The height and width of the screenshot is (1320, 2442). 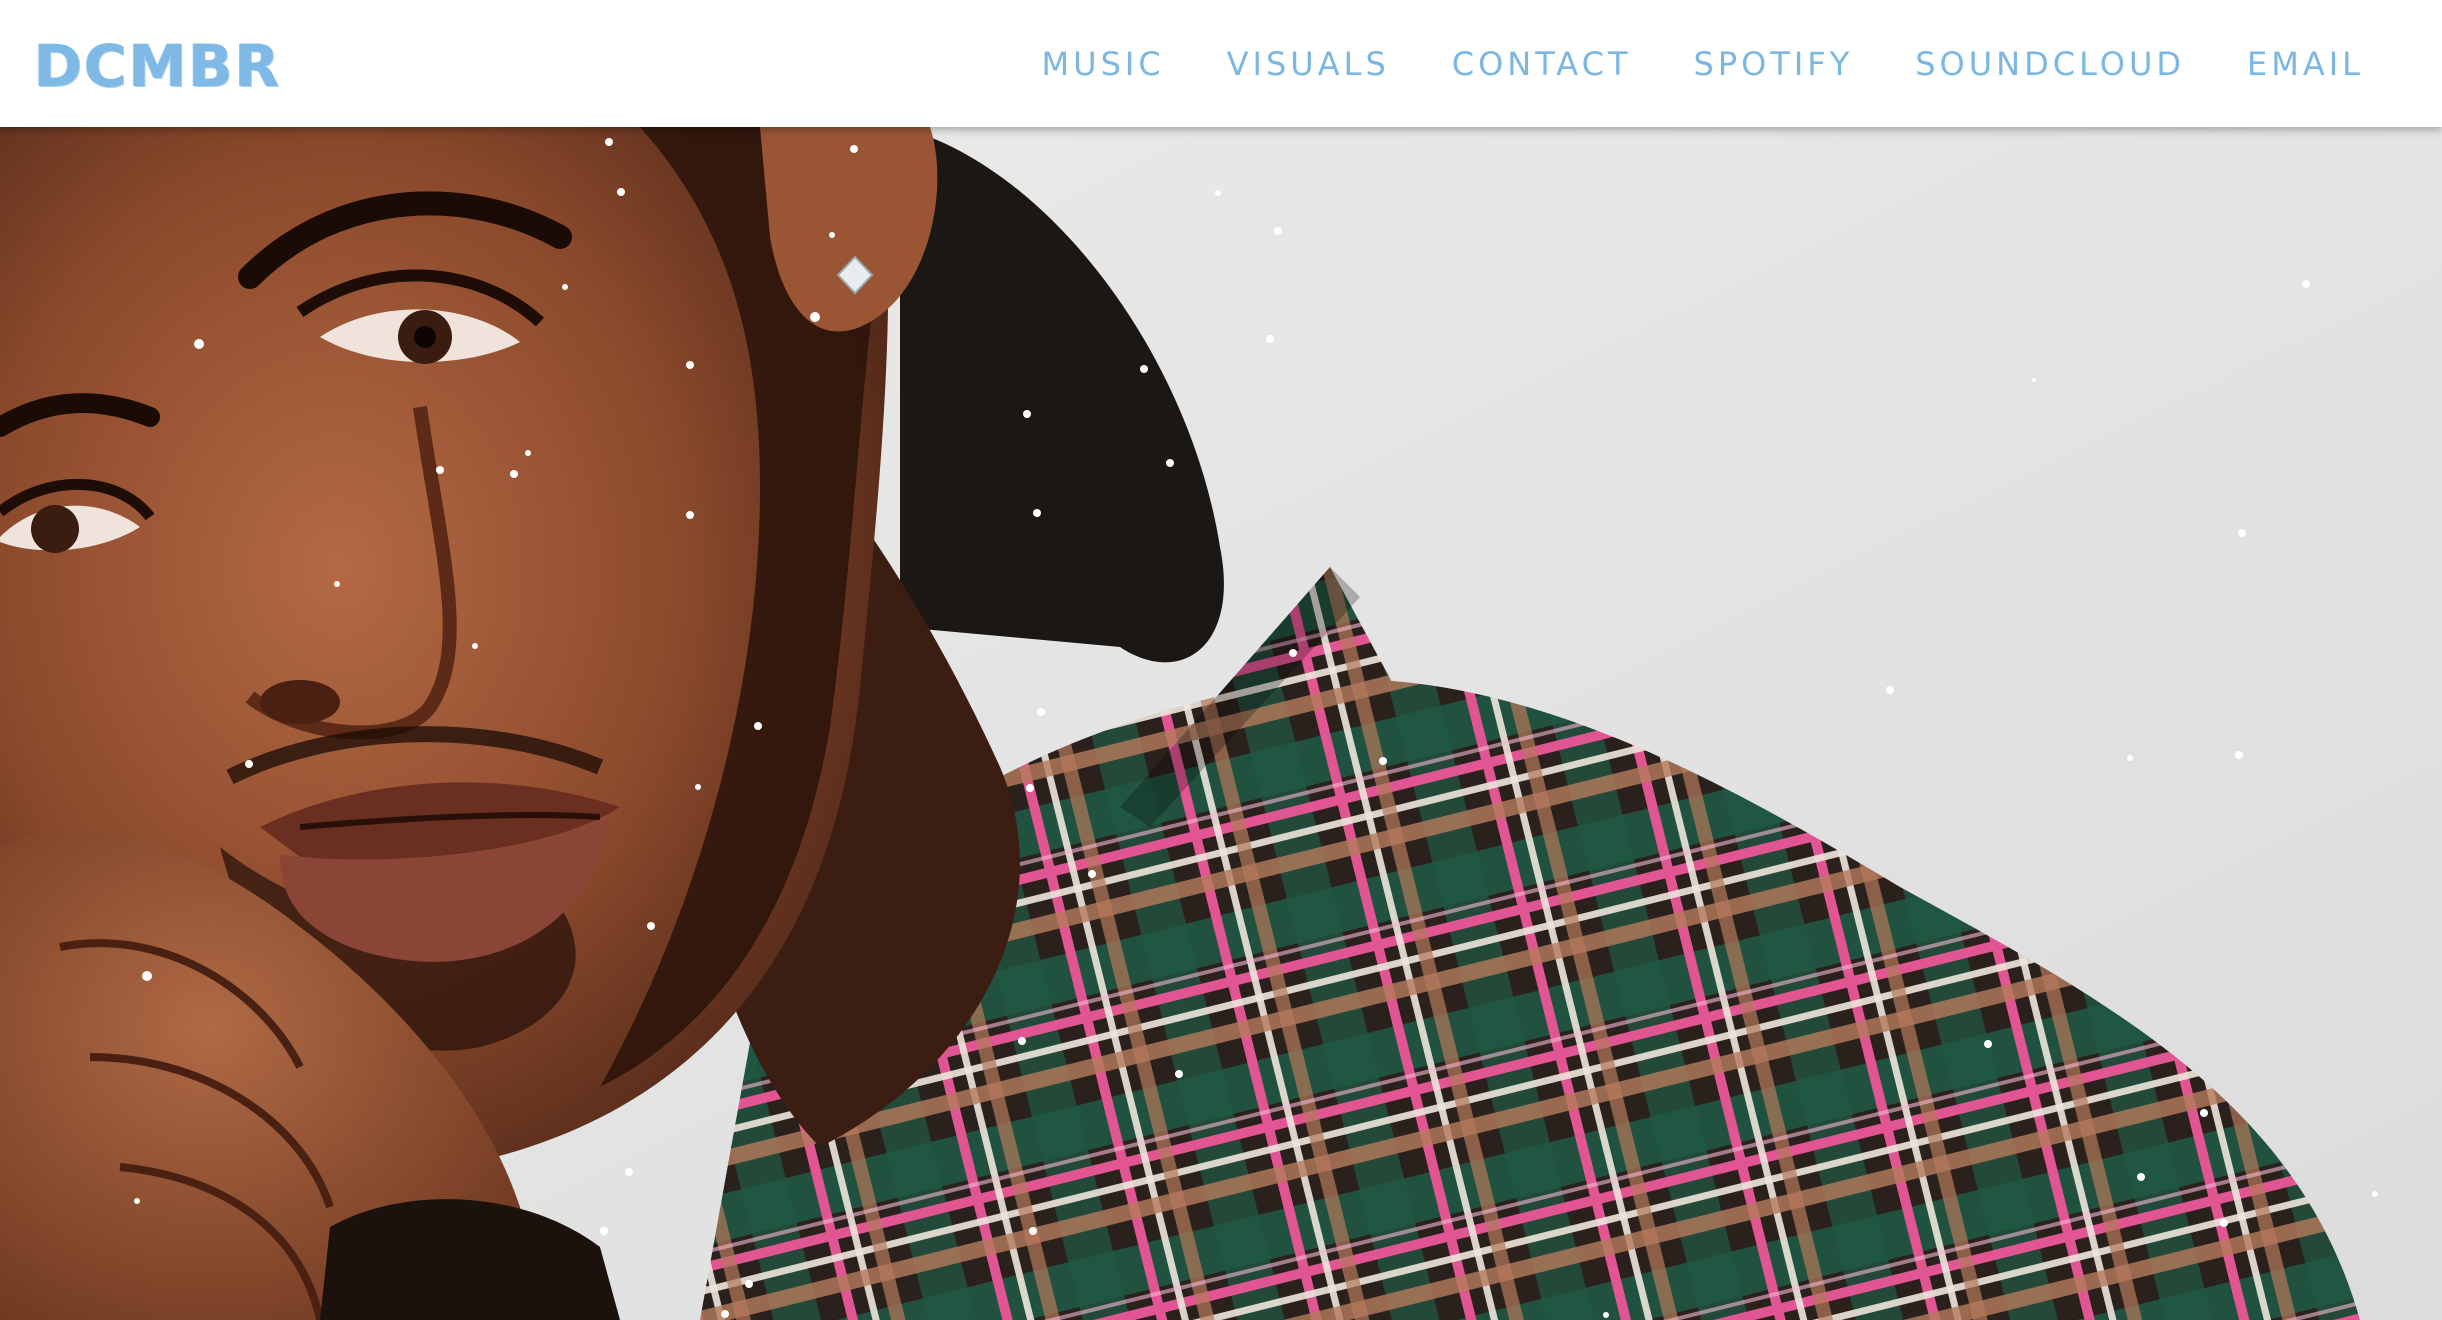 What do you see at coordinates (1308, 64) in the screenshot?
I see `nav-visuals-link: VISUALS` at bounding box center [1308, 64].